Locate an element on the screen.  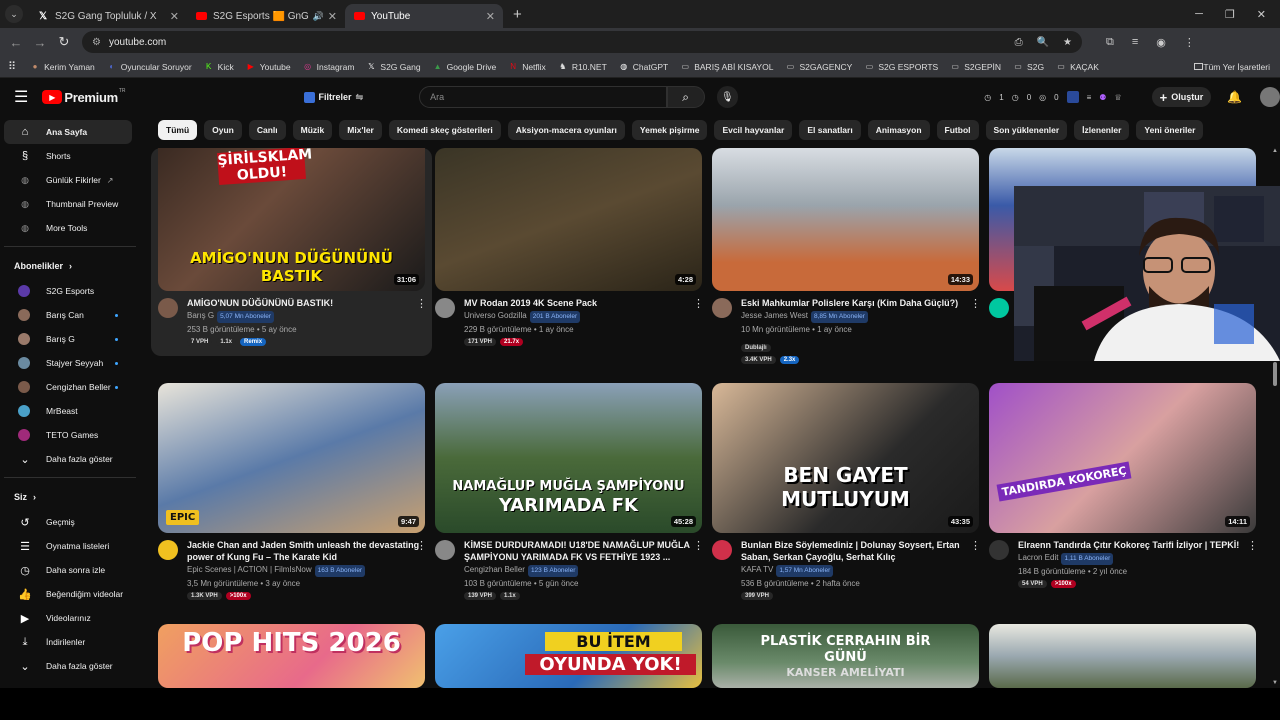
video-card is located at coordinates (1122, 656).